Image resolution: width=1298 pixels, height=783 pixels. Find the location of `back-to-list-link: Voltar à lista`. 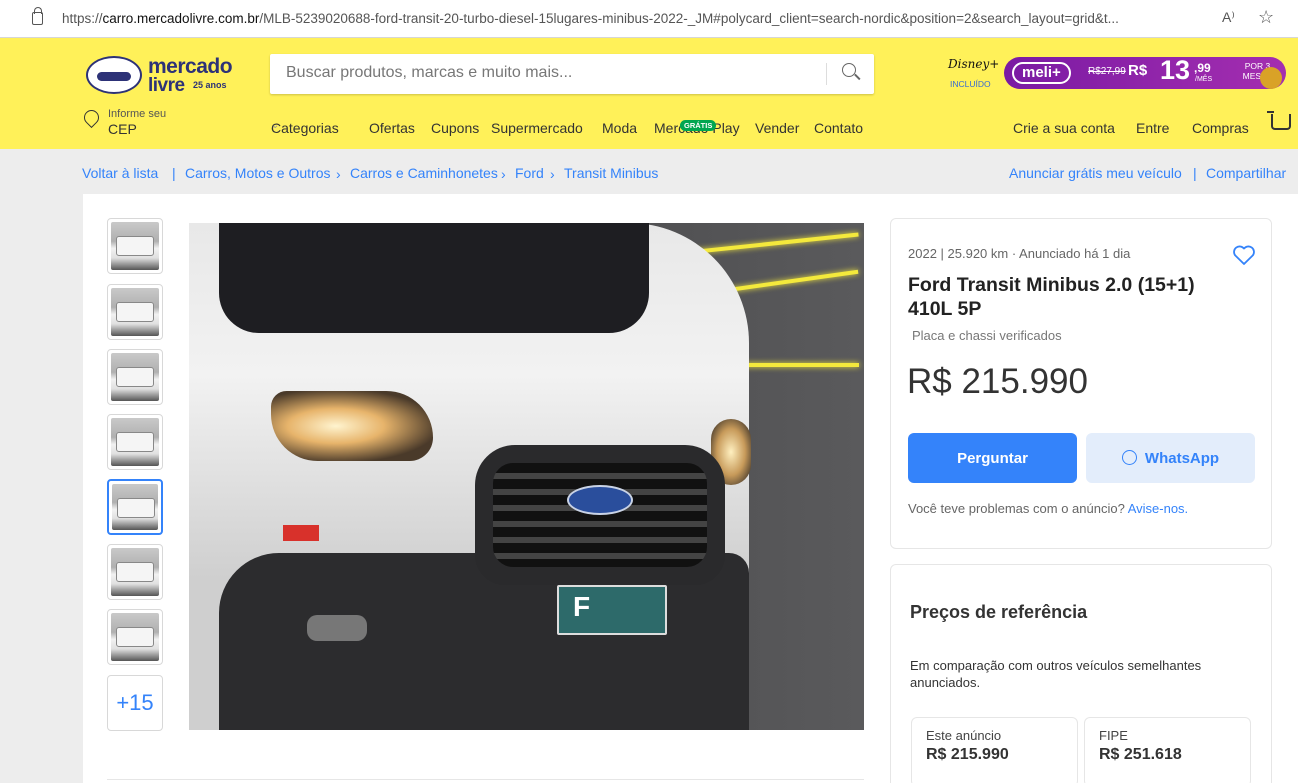

back-to-list-link: Voltar à lista is located at coordinates (120, 173).